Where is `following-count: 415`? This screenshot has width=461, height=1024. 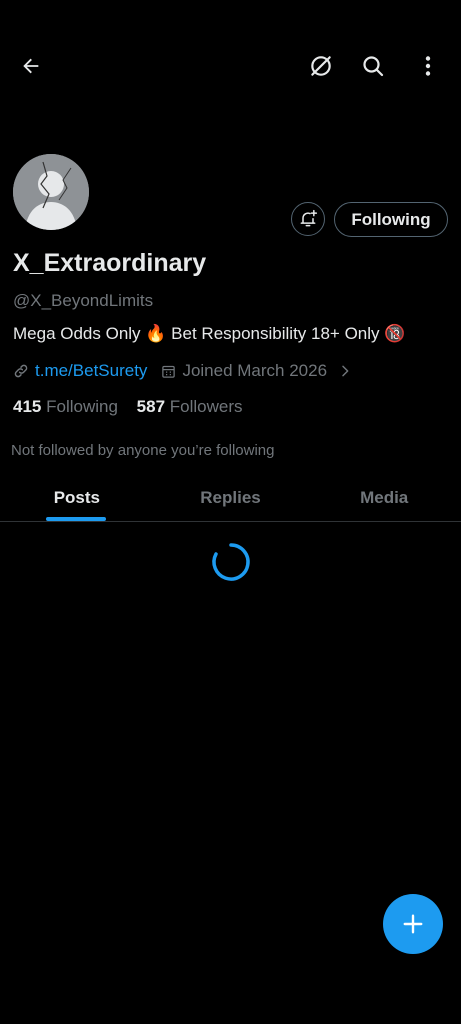 following-count: 415 is located at coordinates (27, 406).